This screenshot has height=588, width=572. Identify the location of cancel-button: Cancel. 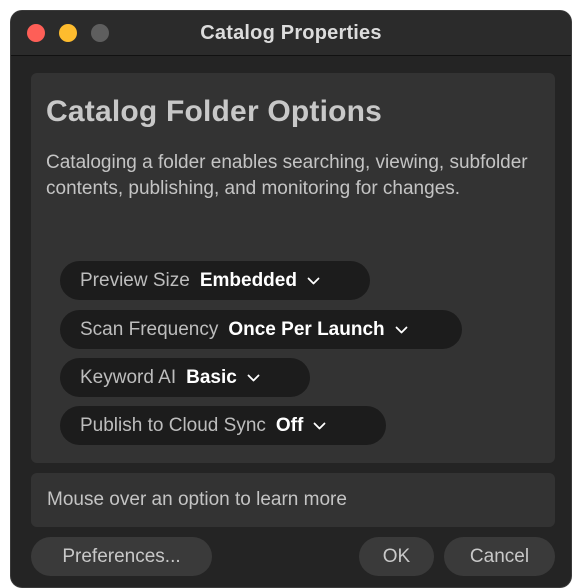
(499, 556).